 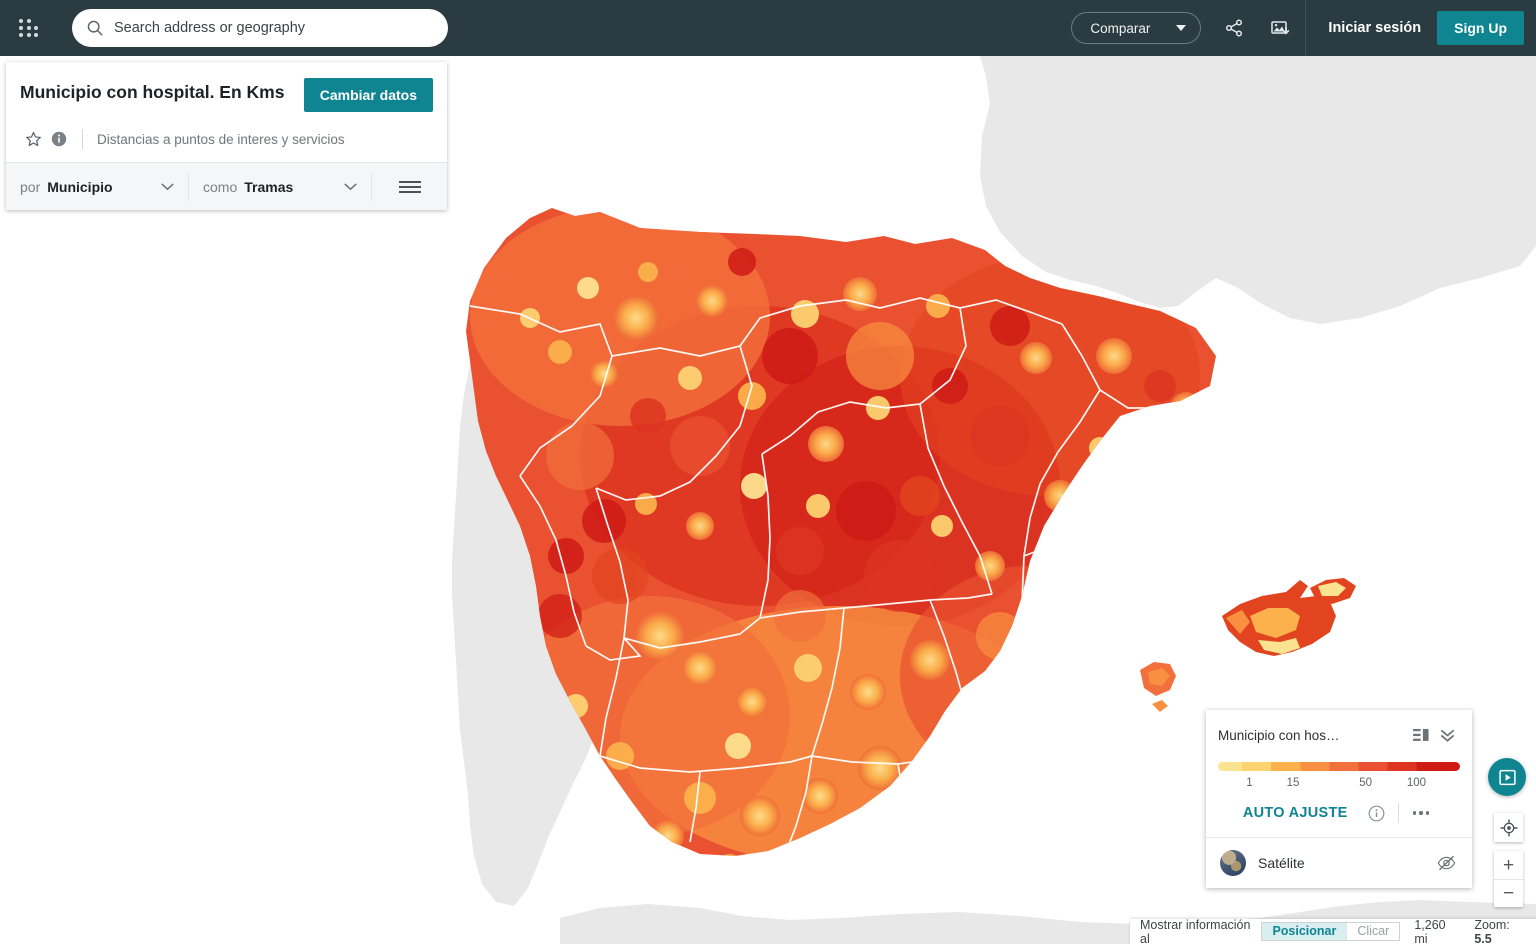 I want to click on locate-me-button, so click(x=1508, y=827).